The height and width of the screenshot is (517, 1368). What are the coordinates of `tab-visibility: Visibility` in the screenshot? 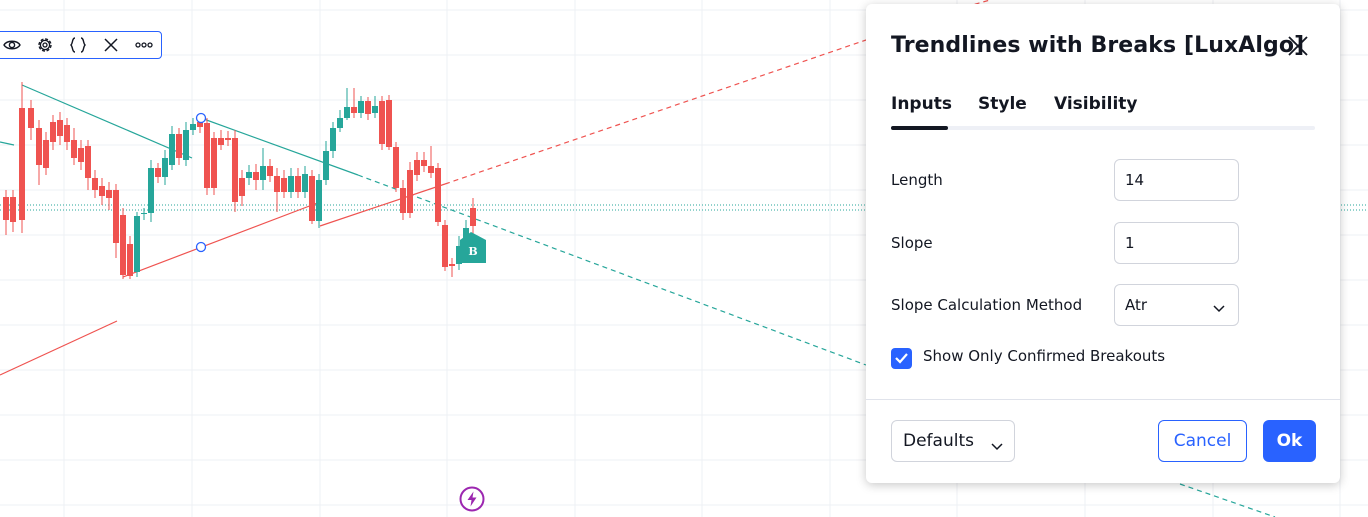 It's located at (1096, 104).